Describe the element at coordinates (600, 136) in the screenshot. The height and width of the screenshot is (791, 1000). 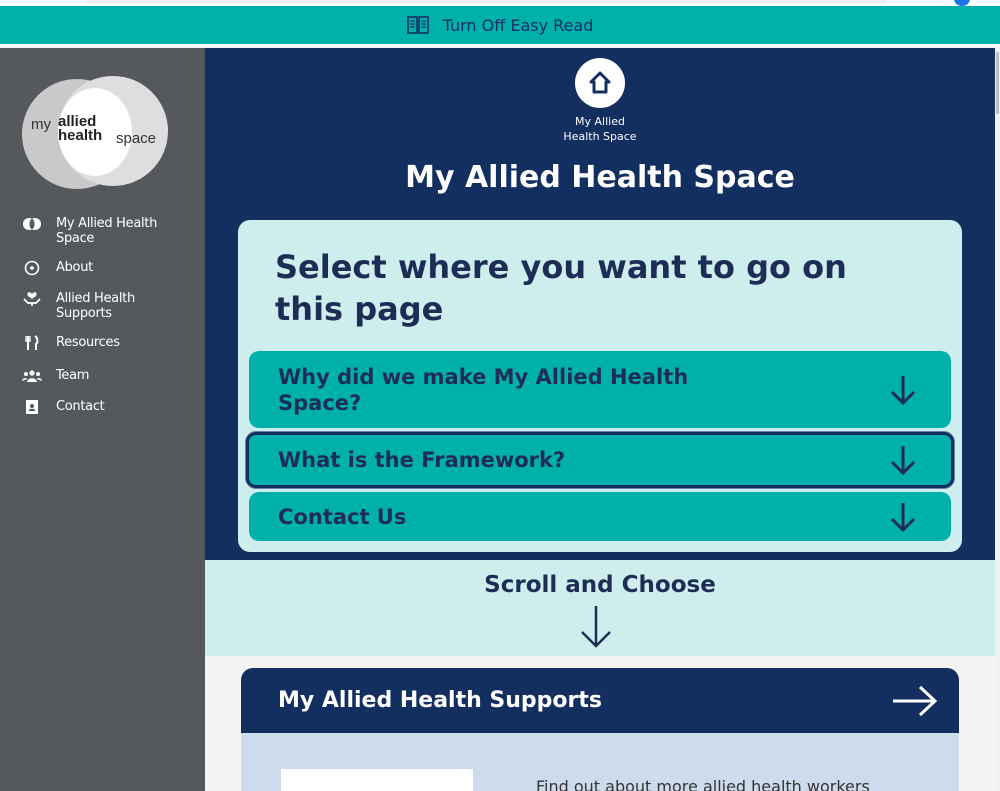
I see `home-label-line2: Health Space` at that location.